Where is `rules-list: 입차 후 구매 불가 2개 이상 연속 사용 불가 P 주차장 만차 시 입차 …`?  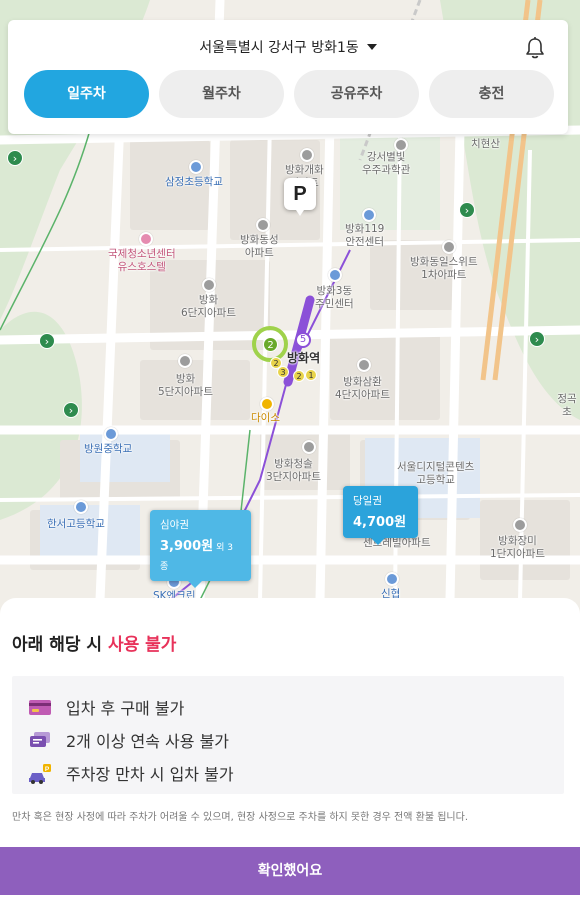
rules-list: 입차 후 구매 불가 2개 이상 연속 사용 불가 P 주차장 만차 시 입차 … is located at coordinates (288, 735).